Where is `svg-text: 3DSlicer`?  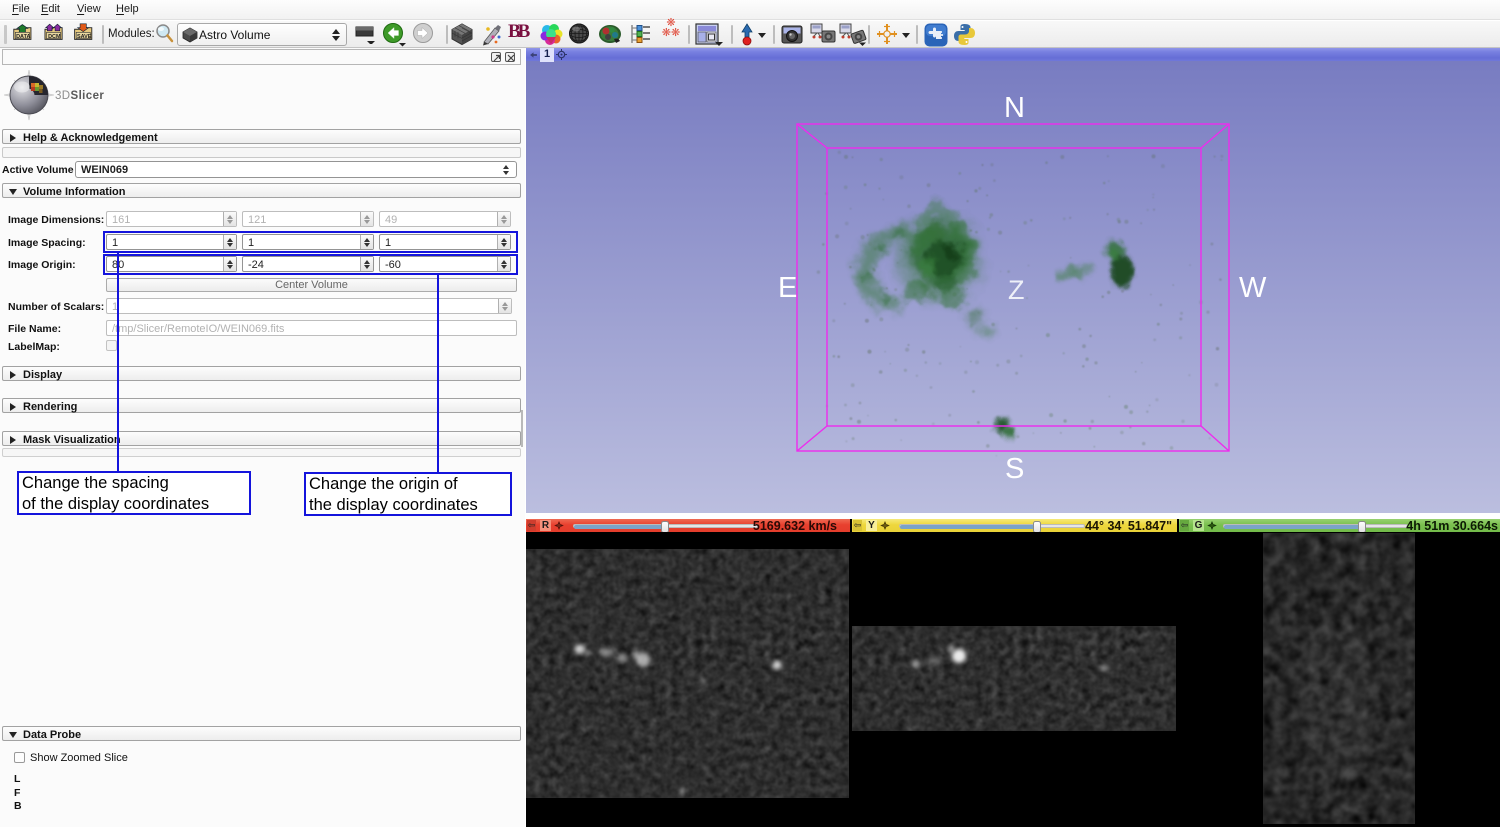 svg-text: 3DSlicer is located at coordinates (79, 96).